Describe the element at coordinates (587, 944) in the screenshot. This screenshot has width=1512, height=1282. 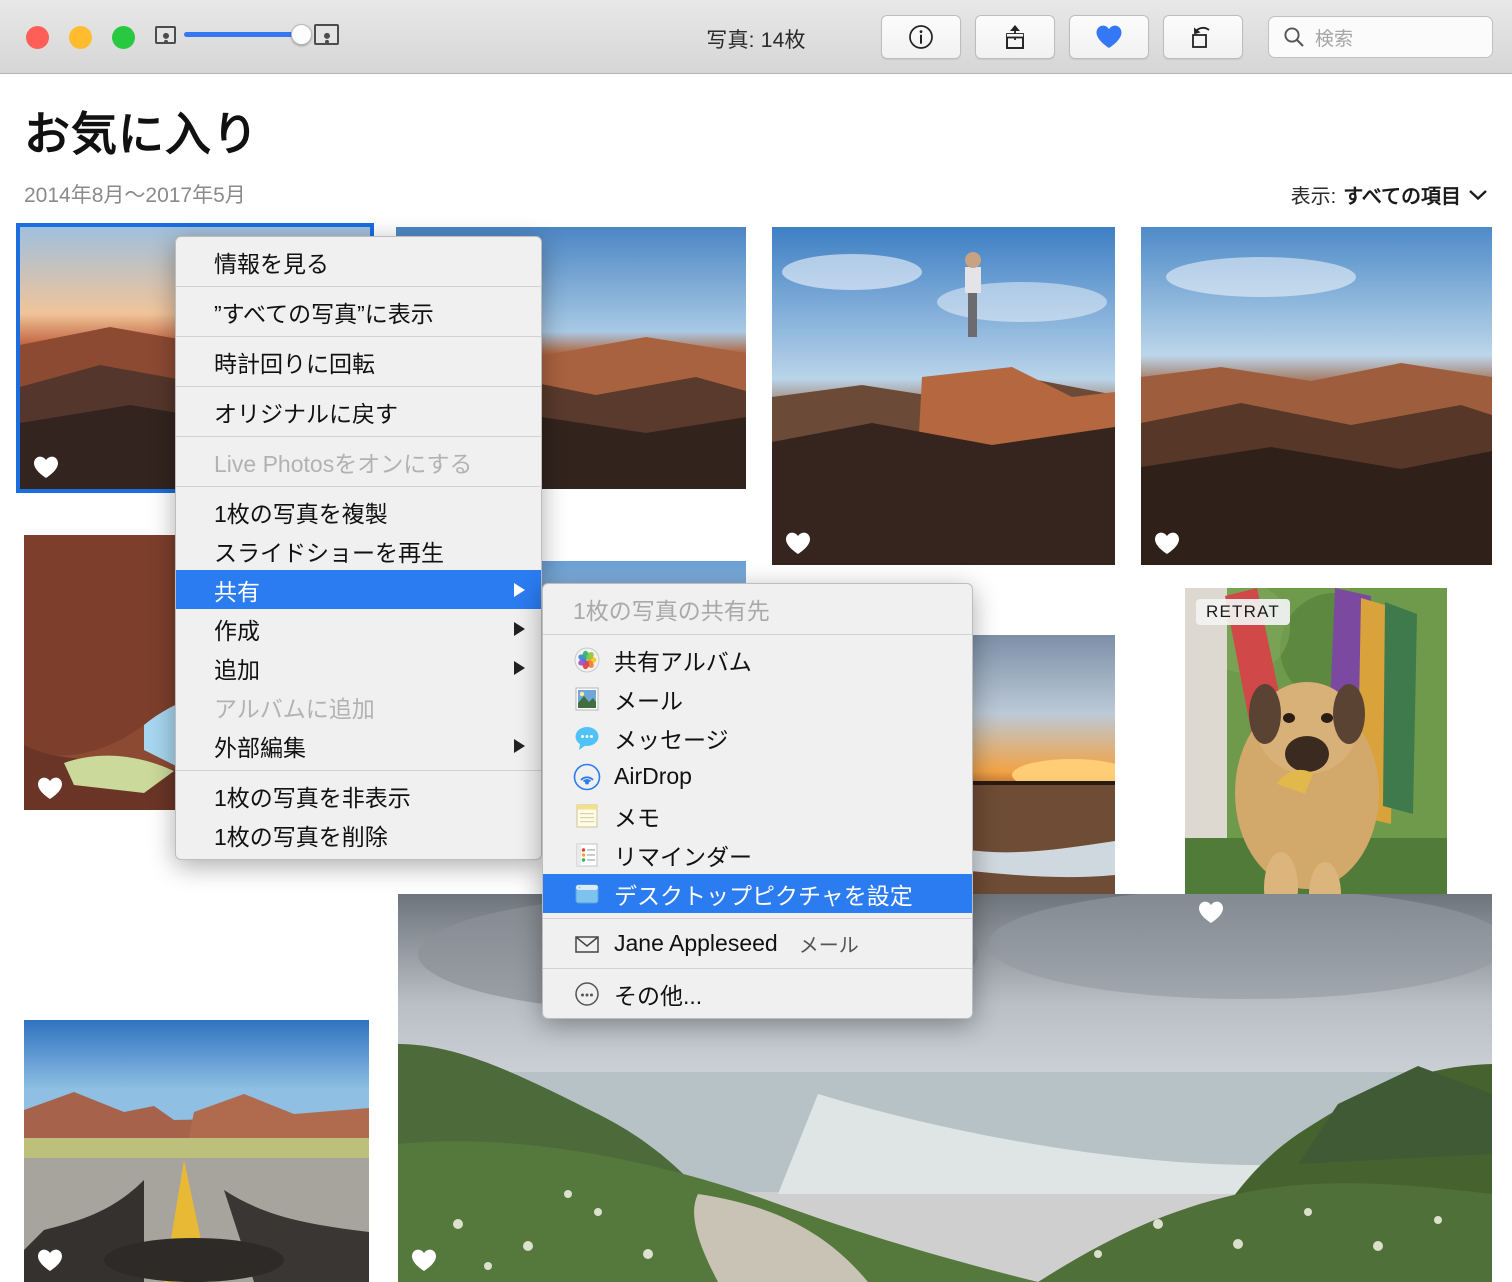
I see `envelope-icon` at that location.